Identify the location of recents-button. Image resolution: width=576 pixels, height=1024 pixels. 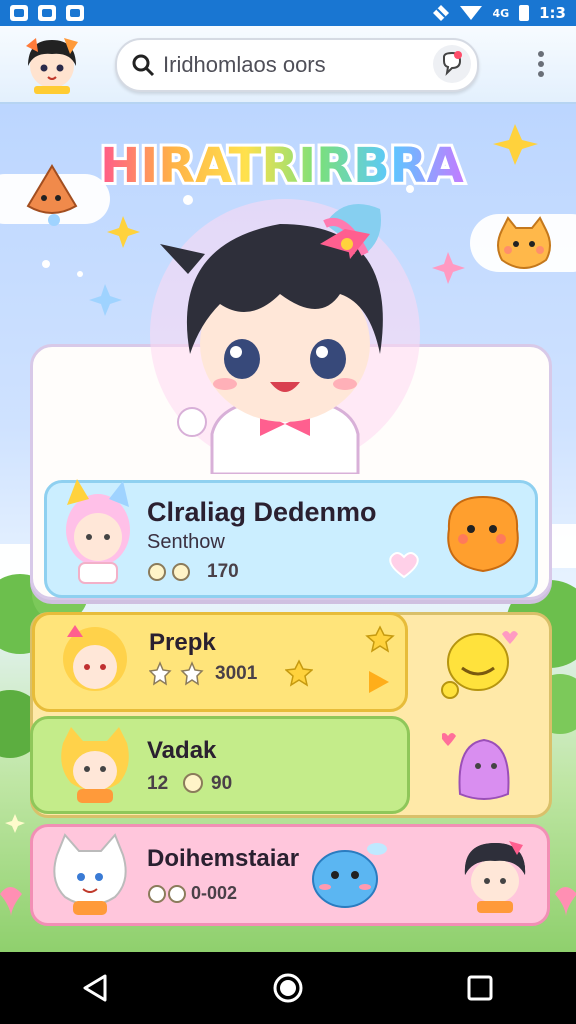
(480, 988).